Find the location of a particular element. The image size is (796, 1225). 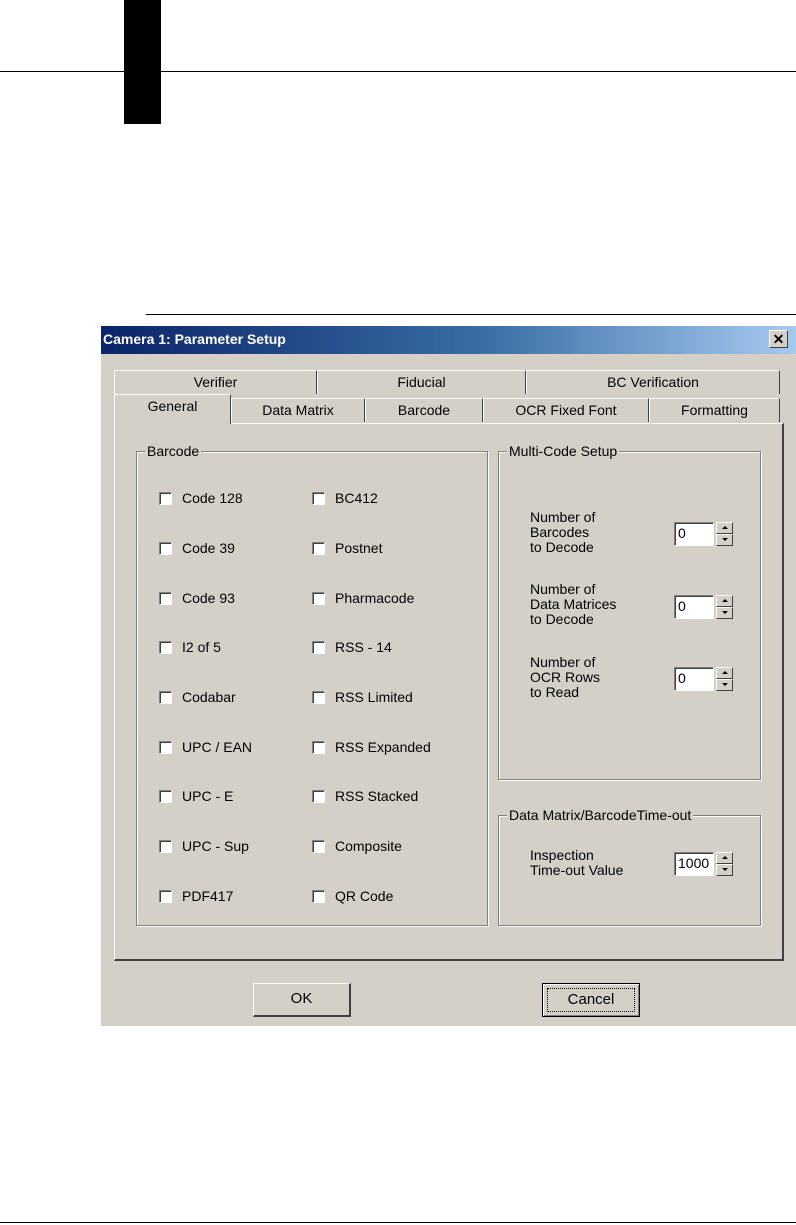

checkbox-rss-stacked: RSS Stacked is located at coordinates (365, 796).